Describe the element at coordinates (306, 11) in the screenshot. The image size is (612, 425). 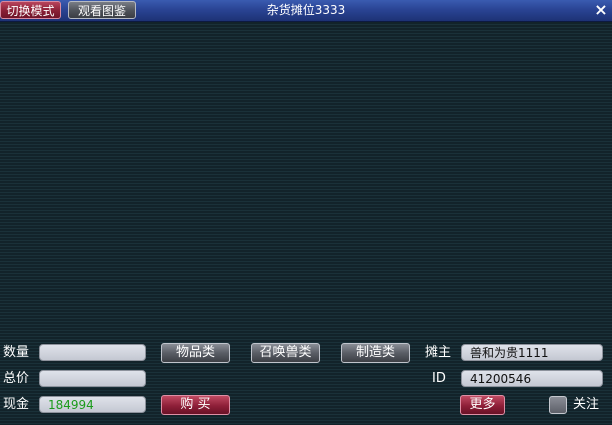
I see `title-bar: 杂货摊位3333 切换模式 观看图鉴 ×` at that location.